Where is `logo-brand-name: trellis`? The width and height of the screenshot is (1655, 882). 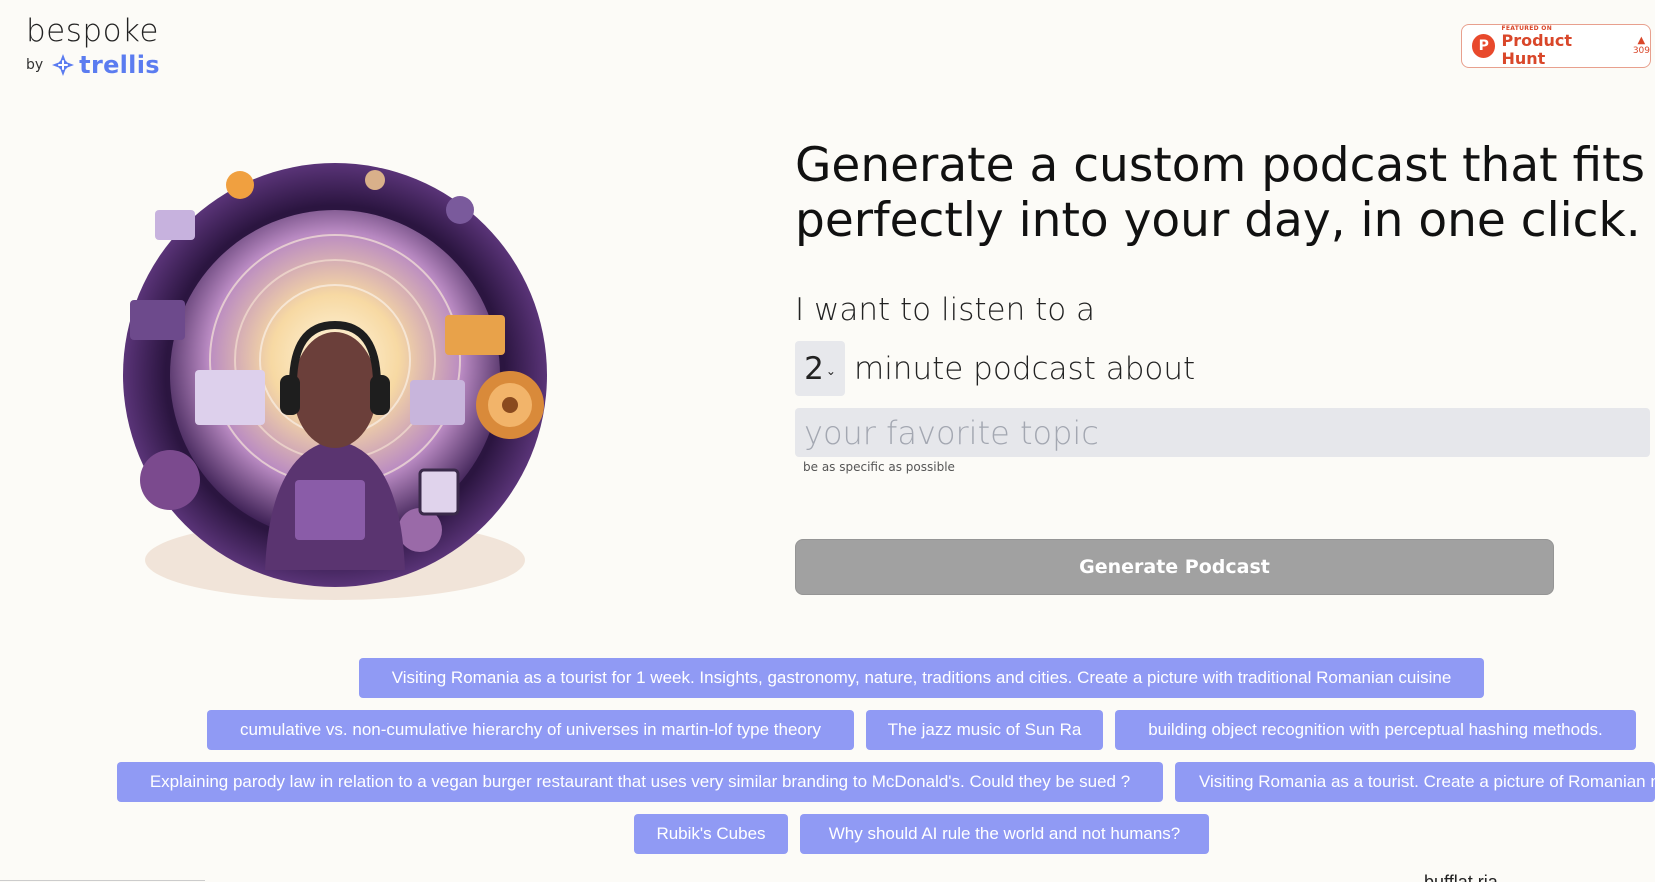
logo-brand-name: trellis is located at coordinates (119, 65).